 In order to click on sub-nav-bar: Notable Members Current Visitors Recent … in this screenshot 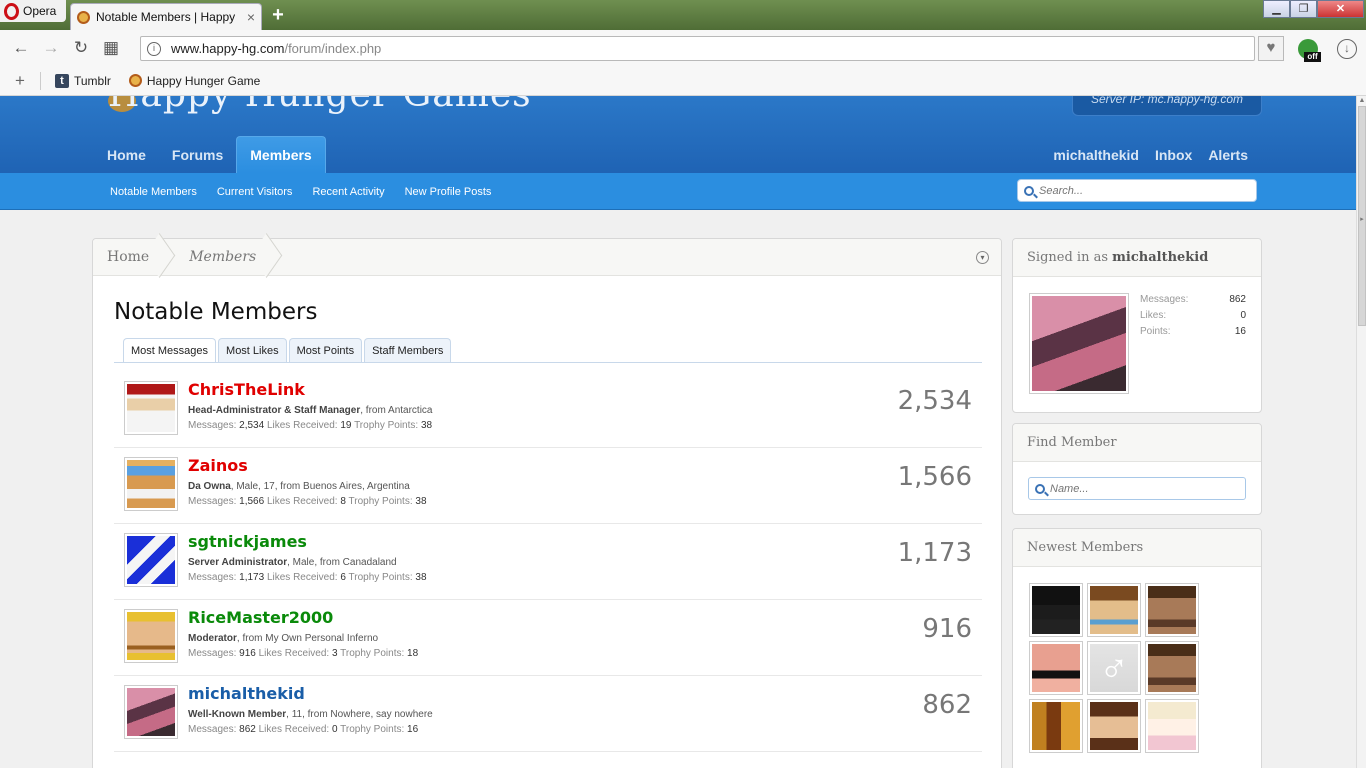, I will do `click(678, 191)`.